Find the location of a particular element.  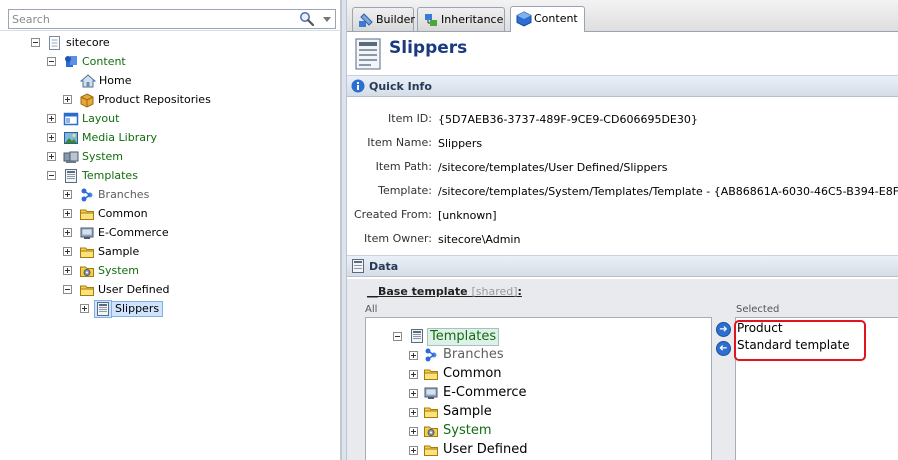

item-owner-label: Item Owner: is located at coordinates (398, 238).